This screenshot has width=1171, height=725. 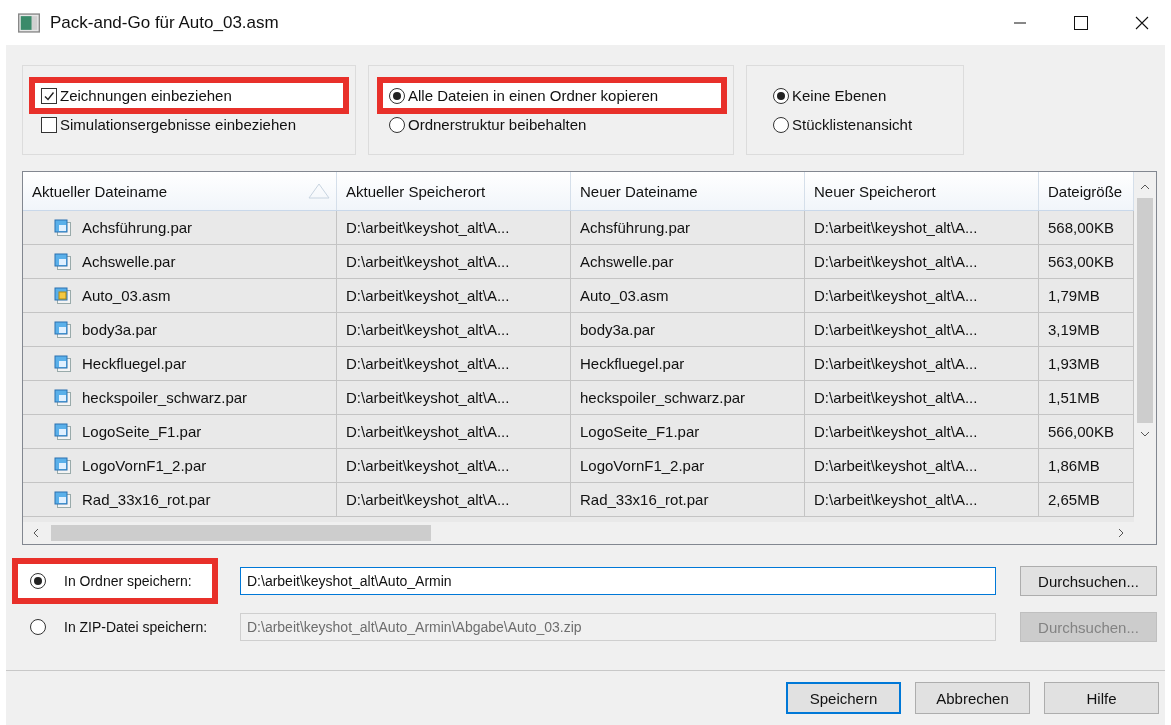 What do you see at coordinates (49, 95) in the screenshot?
I see `checkmark-icon` at bounding box center [49, 95].